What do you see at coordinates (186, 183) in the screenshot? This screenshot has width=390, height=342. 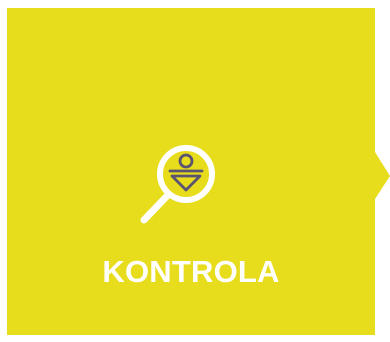 I see `person-body` at bounding box center [186, 183].